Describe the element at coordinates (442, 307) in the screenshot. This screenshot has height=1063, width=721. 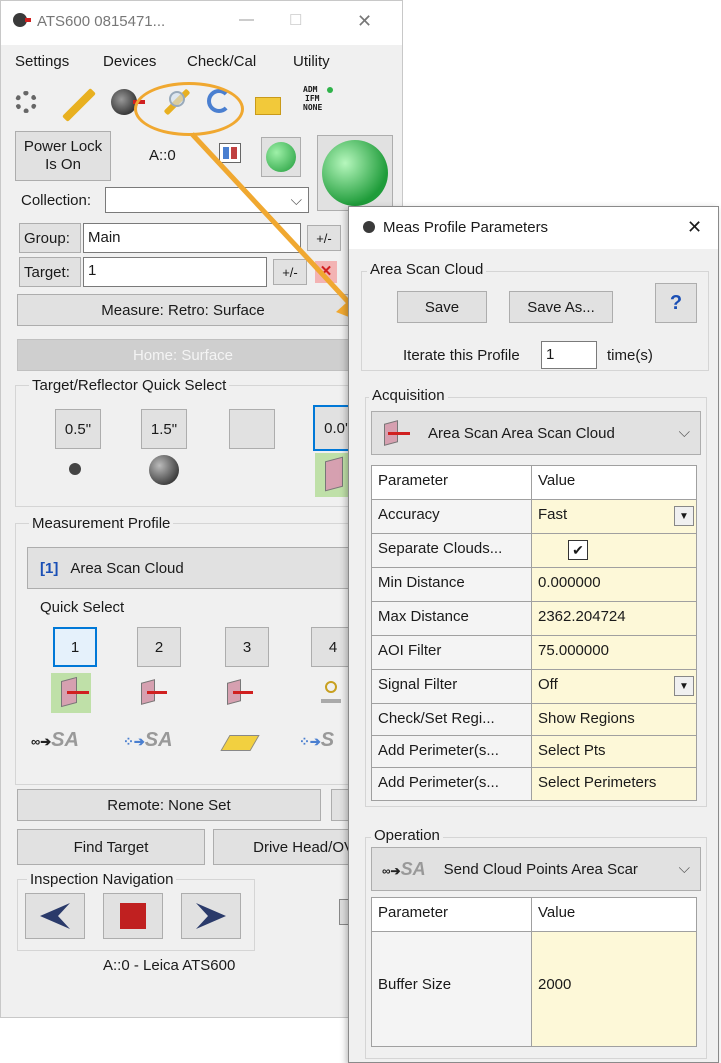
I see `save-button: Save` at that location.